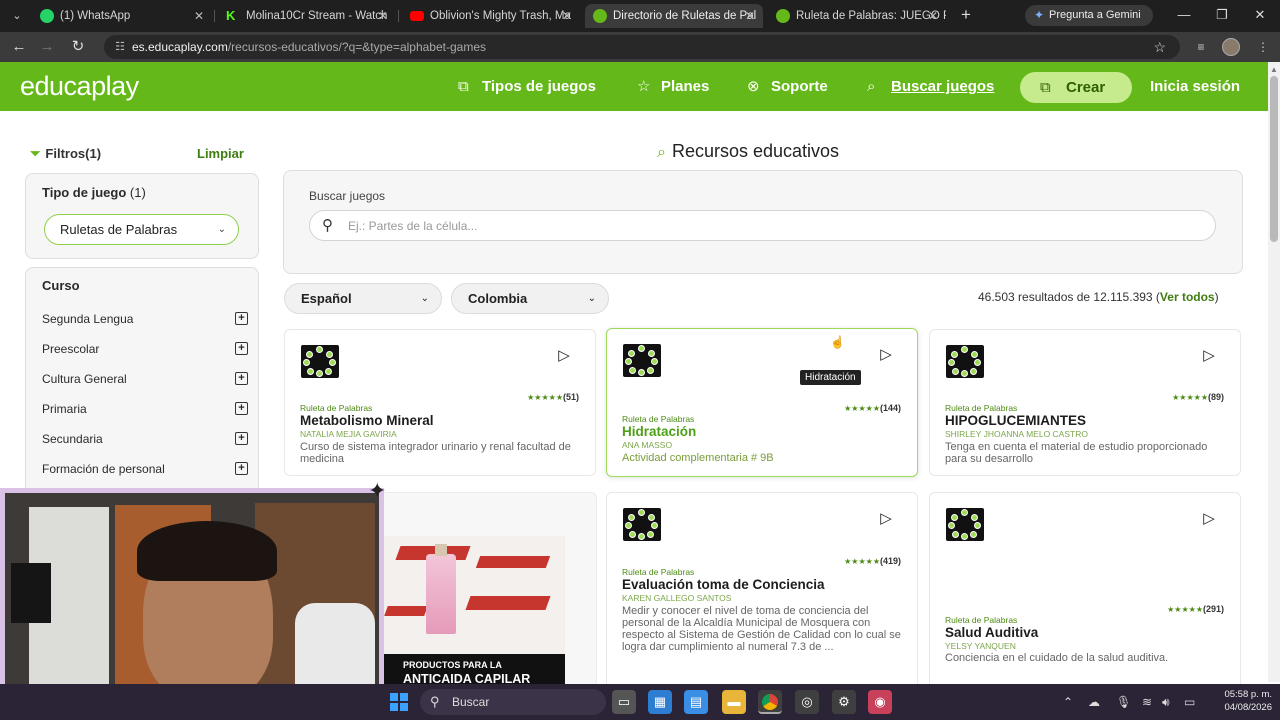 The height and width of the screenshot is (720, 1280). Describe the element at coordinates (122, 16) in the screenshot. I see `tab-whatsapp: (1) WhatsApp ✕` at that location.